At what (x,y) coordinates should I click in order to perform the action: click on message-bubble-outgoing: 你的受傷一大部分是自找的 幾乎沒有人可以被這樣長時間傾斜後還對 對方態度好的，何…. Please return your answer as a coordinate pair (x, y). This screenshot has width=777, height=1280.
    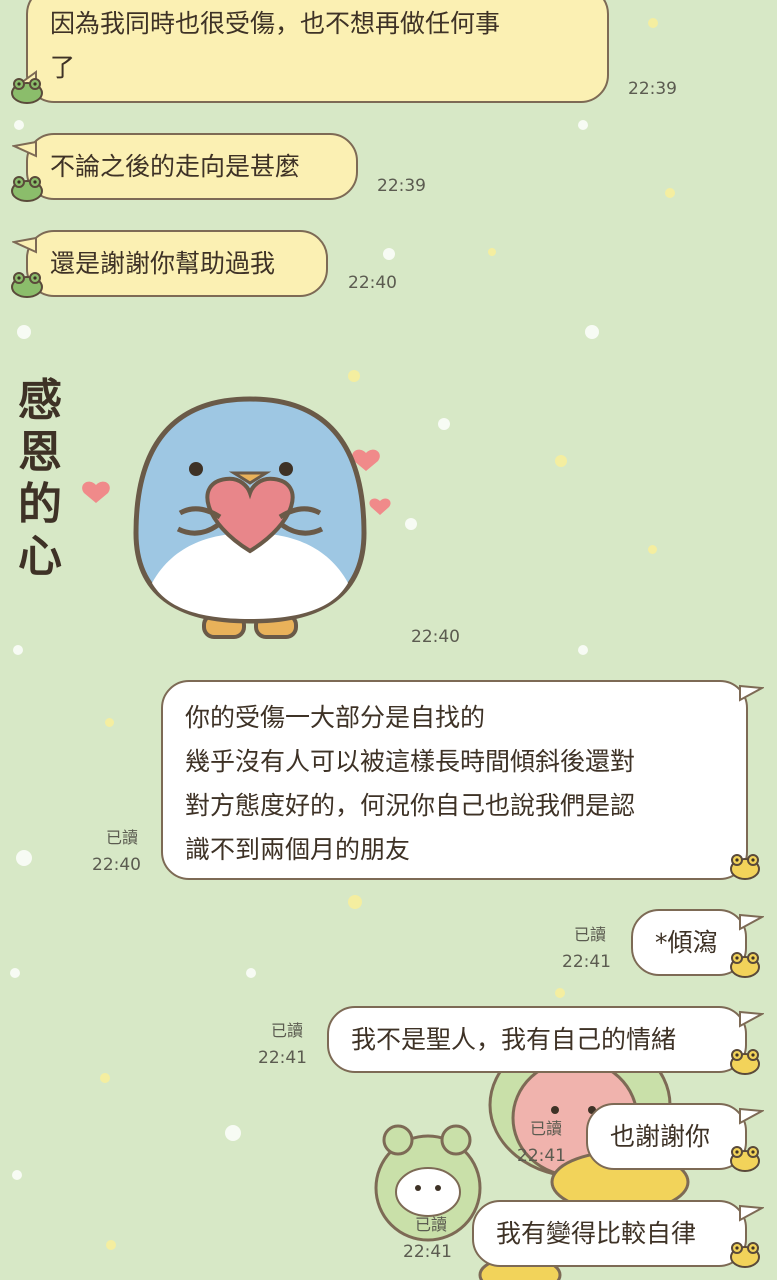
    Looking at the image, I should click on (454, 780).